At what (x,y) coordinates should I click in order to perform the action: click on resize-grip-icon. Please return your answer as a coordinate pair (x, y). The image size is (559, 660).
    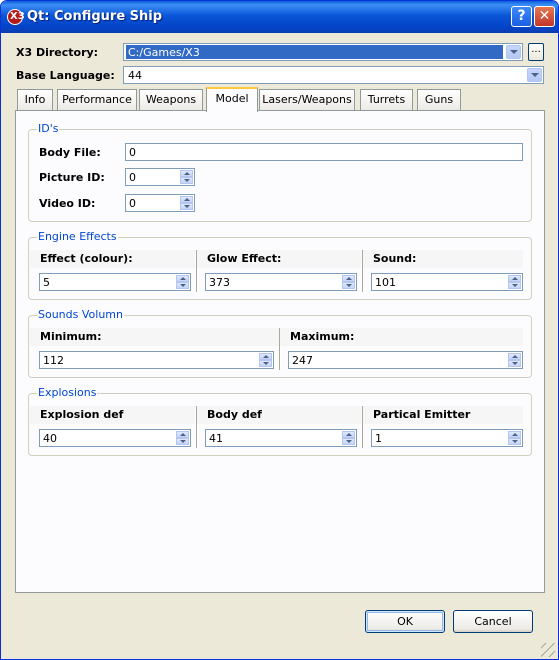
    Looking at the image, I should click on (548, 650).